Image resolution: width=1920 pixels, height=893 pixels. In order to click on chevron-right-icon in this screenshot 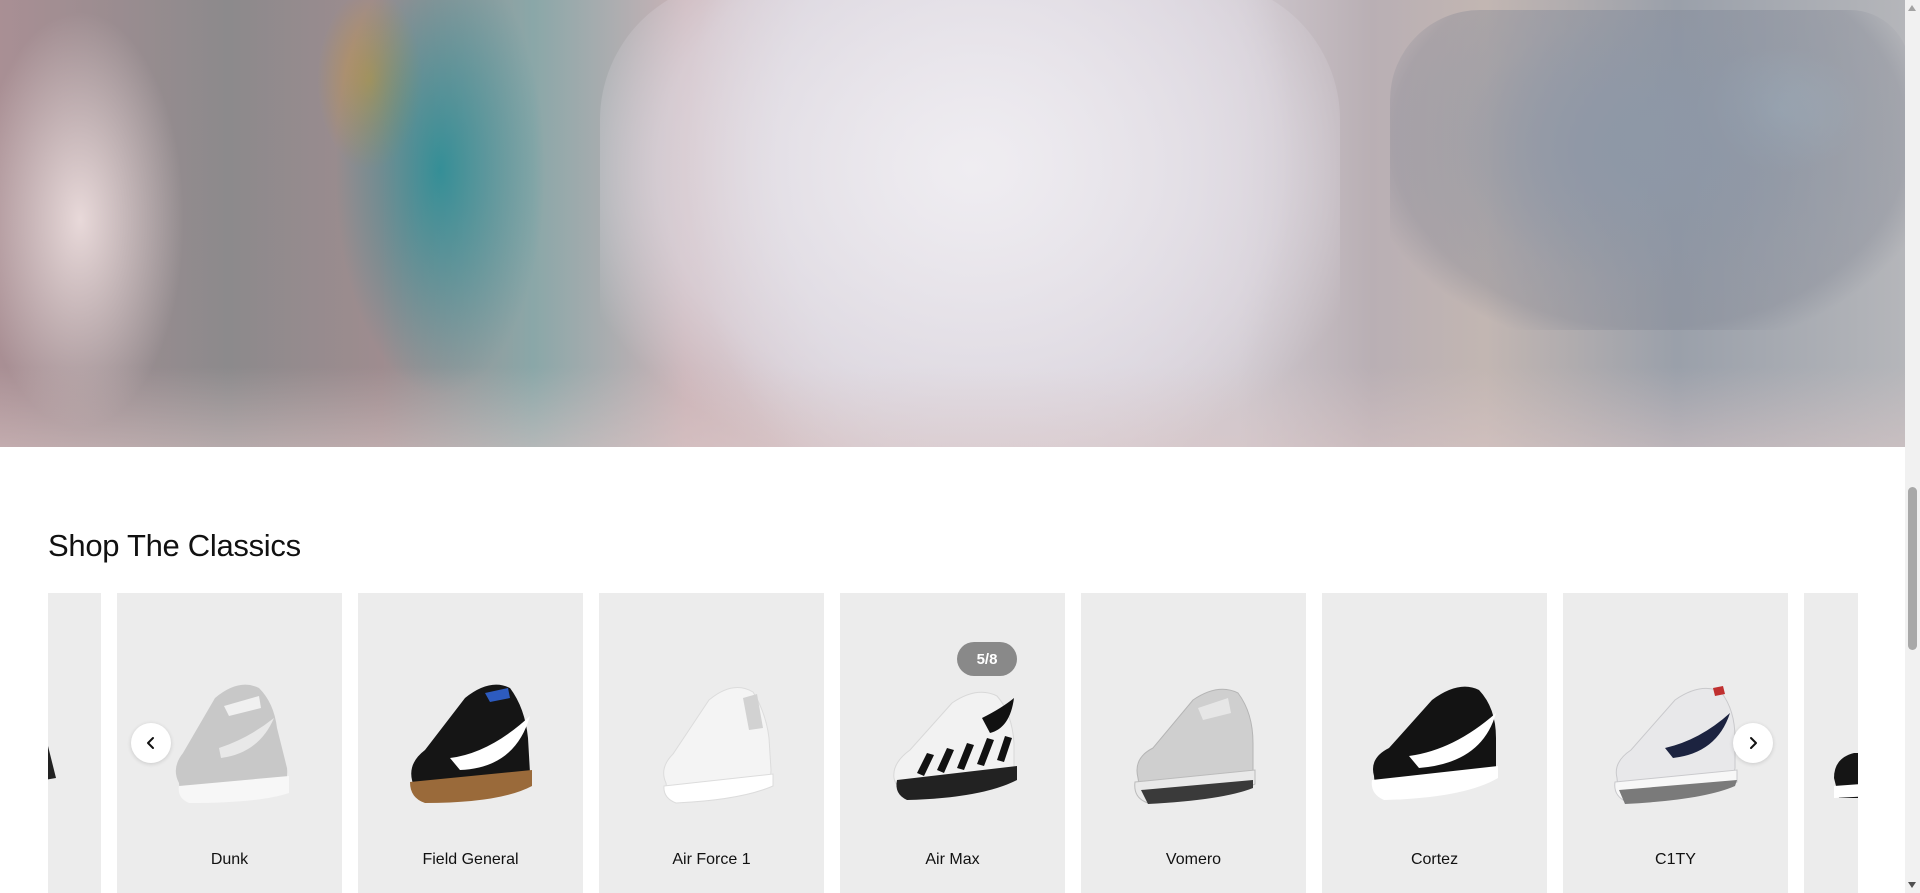, I will do `click(1753, 743)`.